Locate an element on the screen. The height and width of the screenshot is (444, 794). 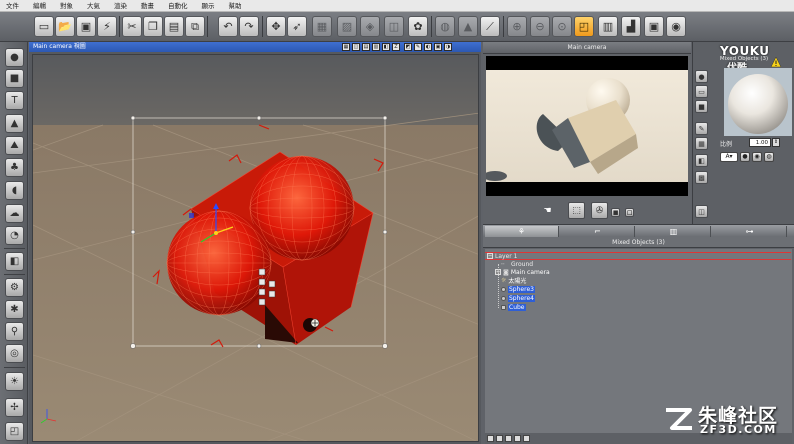
scale-input: 1.00 is located at coordinates (760, 142).